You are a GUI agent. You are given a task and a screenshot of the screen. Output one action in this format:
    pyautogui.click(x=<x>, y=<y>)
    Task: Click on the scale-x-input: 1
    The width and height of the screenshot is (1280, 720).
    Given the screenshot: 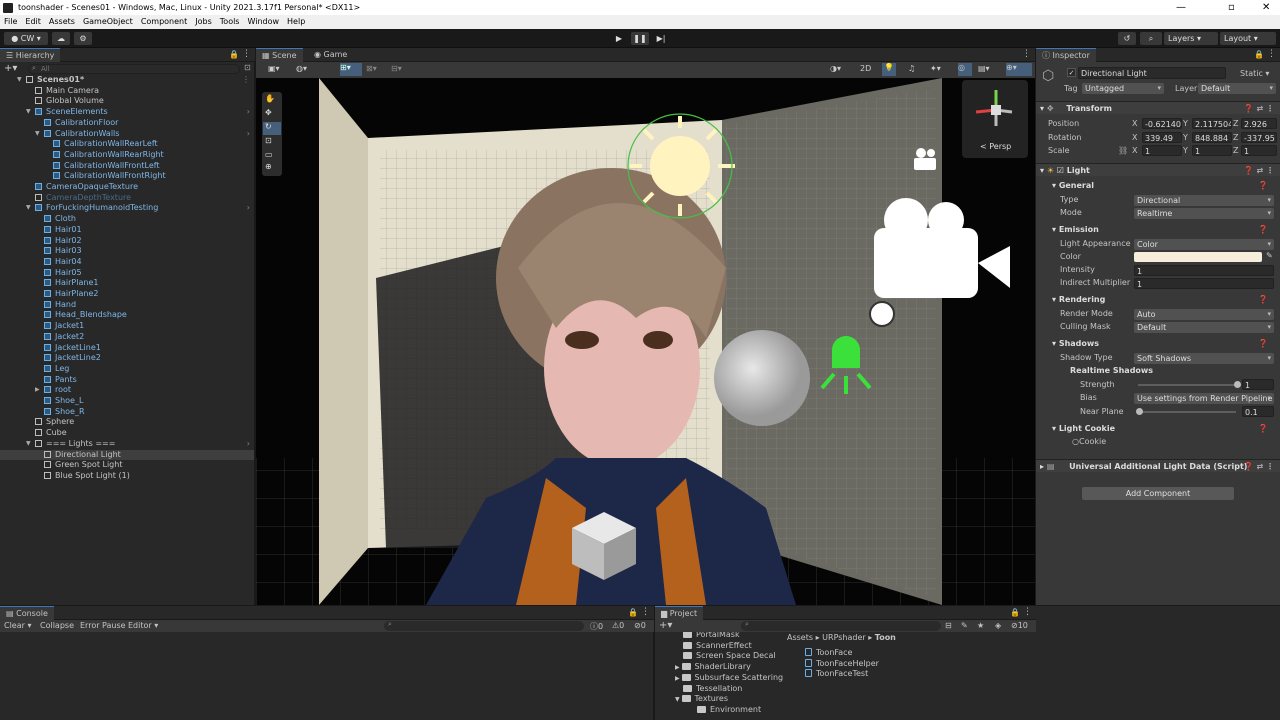 What is the action you would take?
    pyautogui.click(x=1162, y=150)
    